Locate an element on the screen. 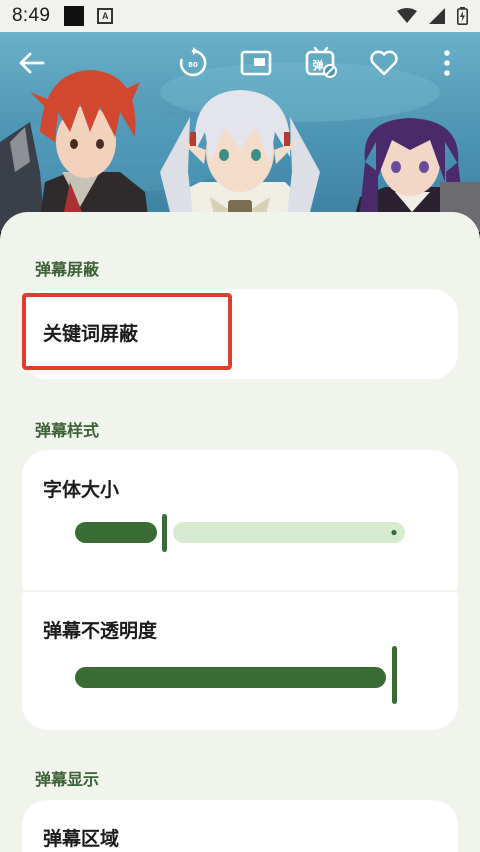 The width and height of the screenshot is (480, 852). status-time: 8:49 is located at coordinates (31, 15).